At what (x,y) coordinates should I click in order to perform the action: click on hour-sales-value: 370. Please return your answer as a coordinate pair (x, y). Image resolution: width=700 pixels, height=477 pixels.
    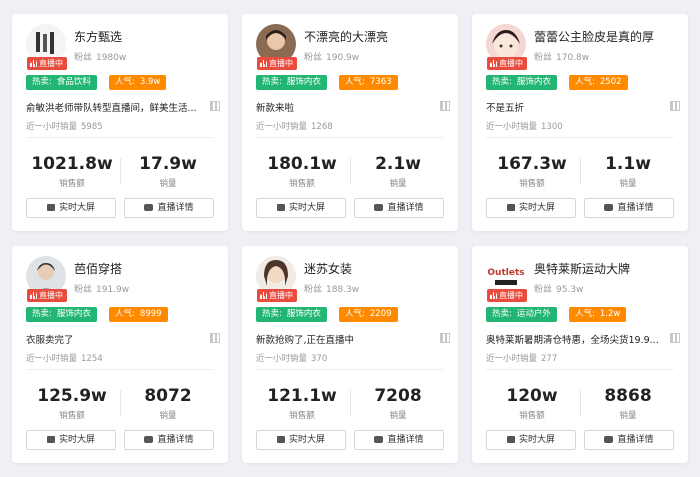
    Looking at the image, I should click on (319, 359).